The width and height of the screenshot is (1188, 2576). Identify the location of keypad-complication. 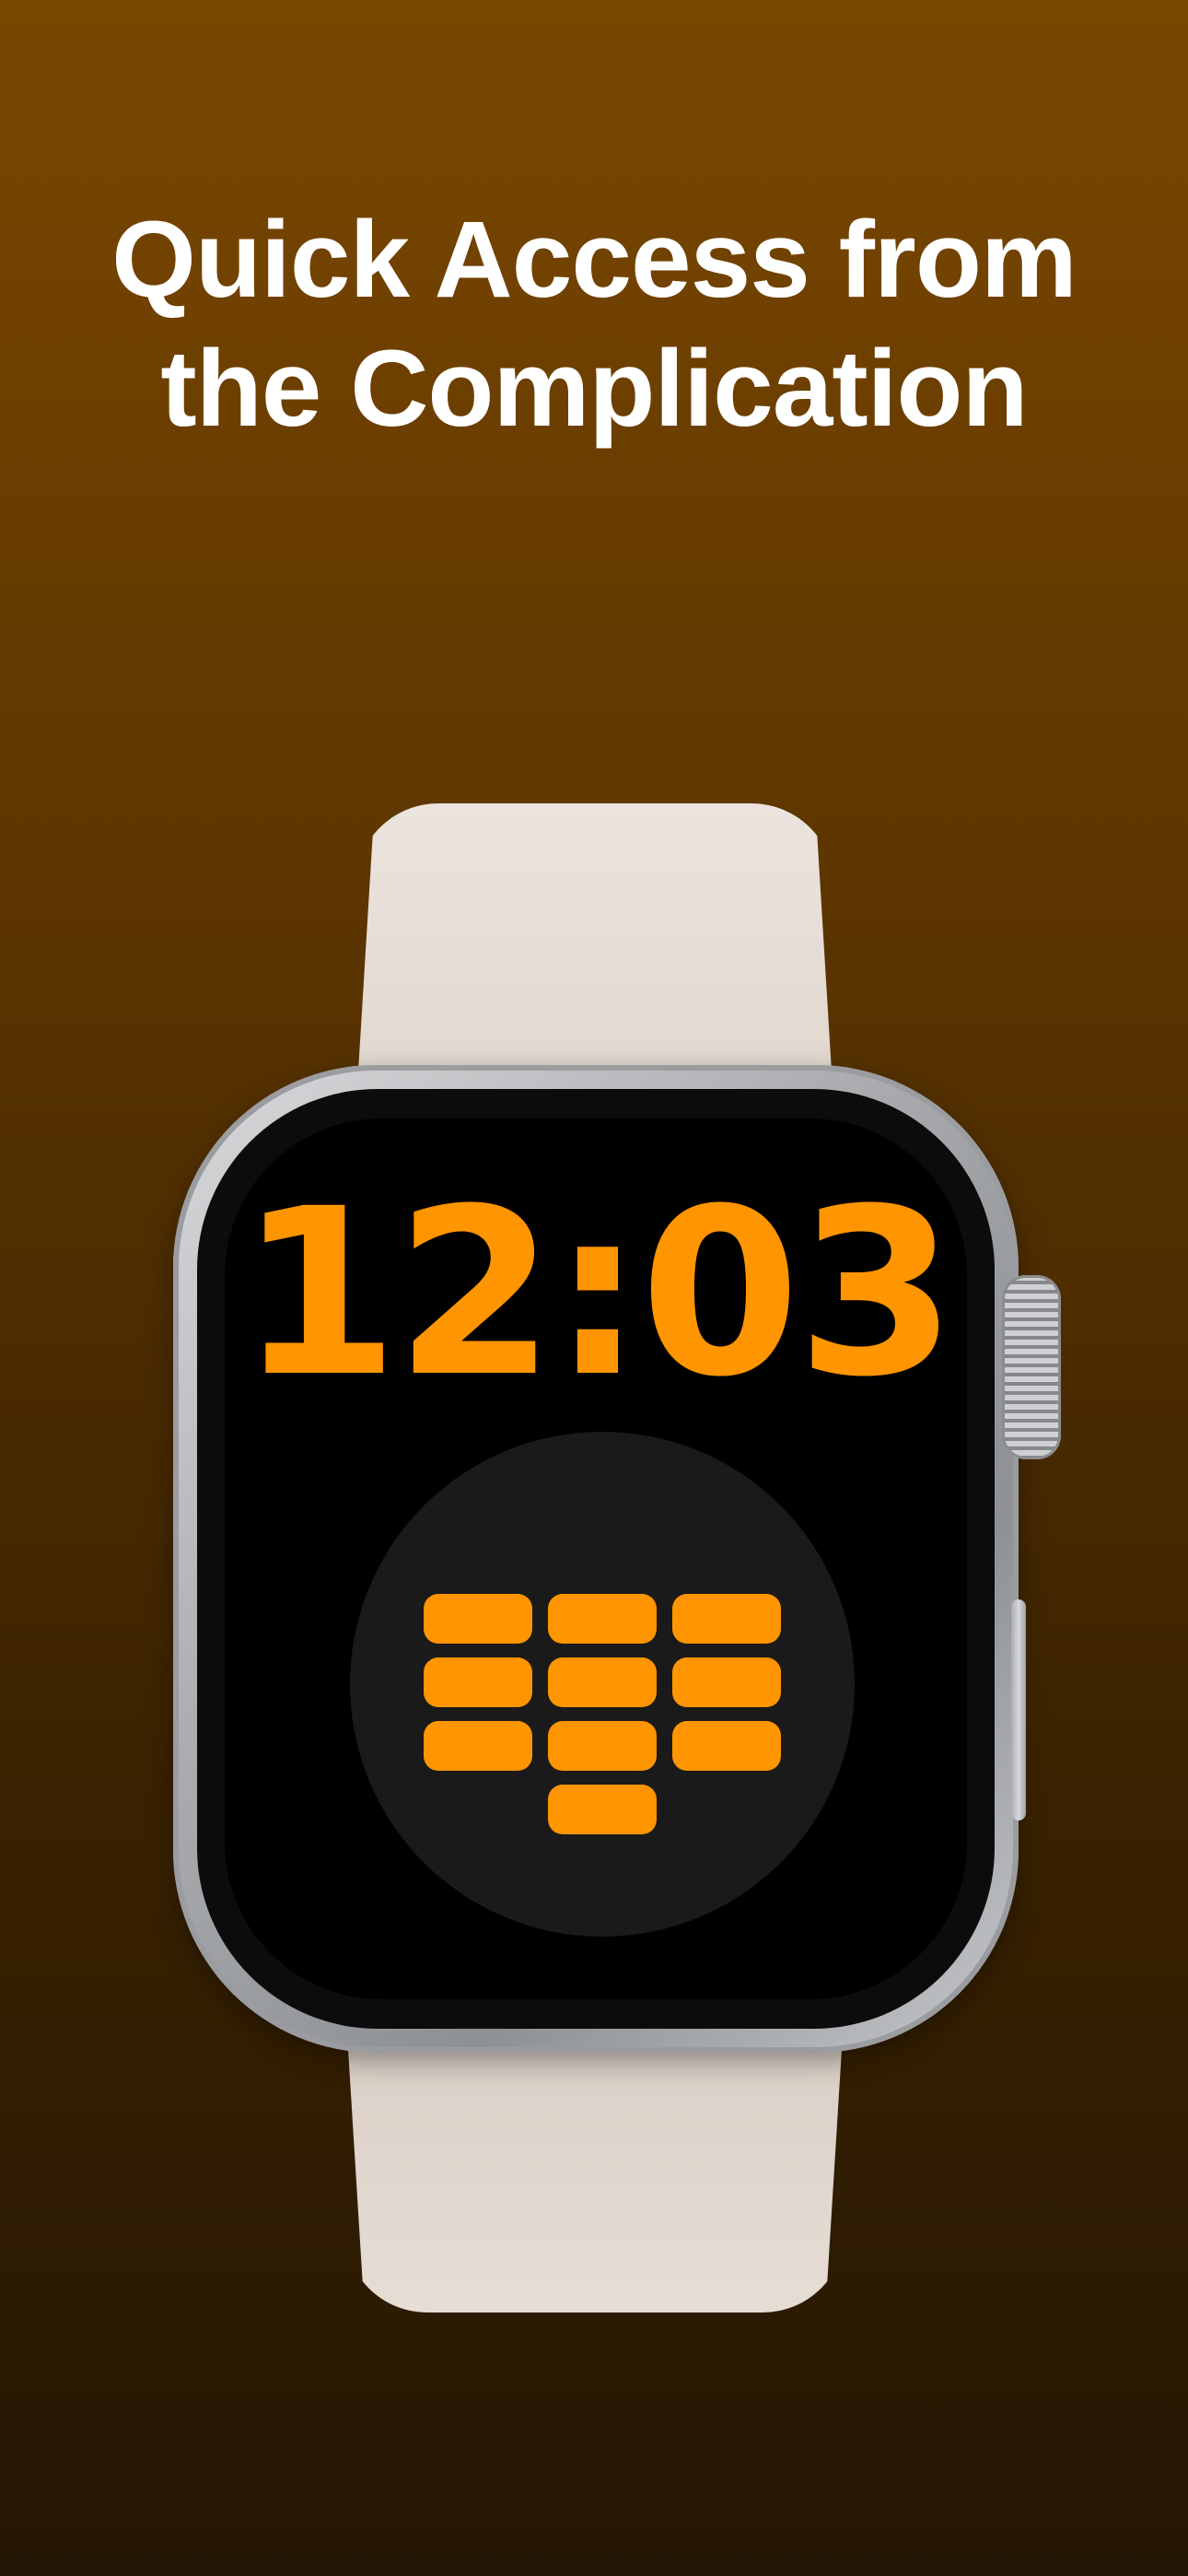
(602, 1684).